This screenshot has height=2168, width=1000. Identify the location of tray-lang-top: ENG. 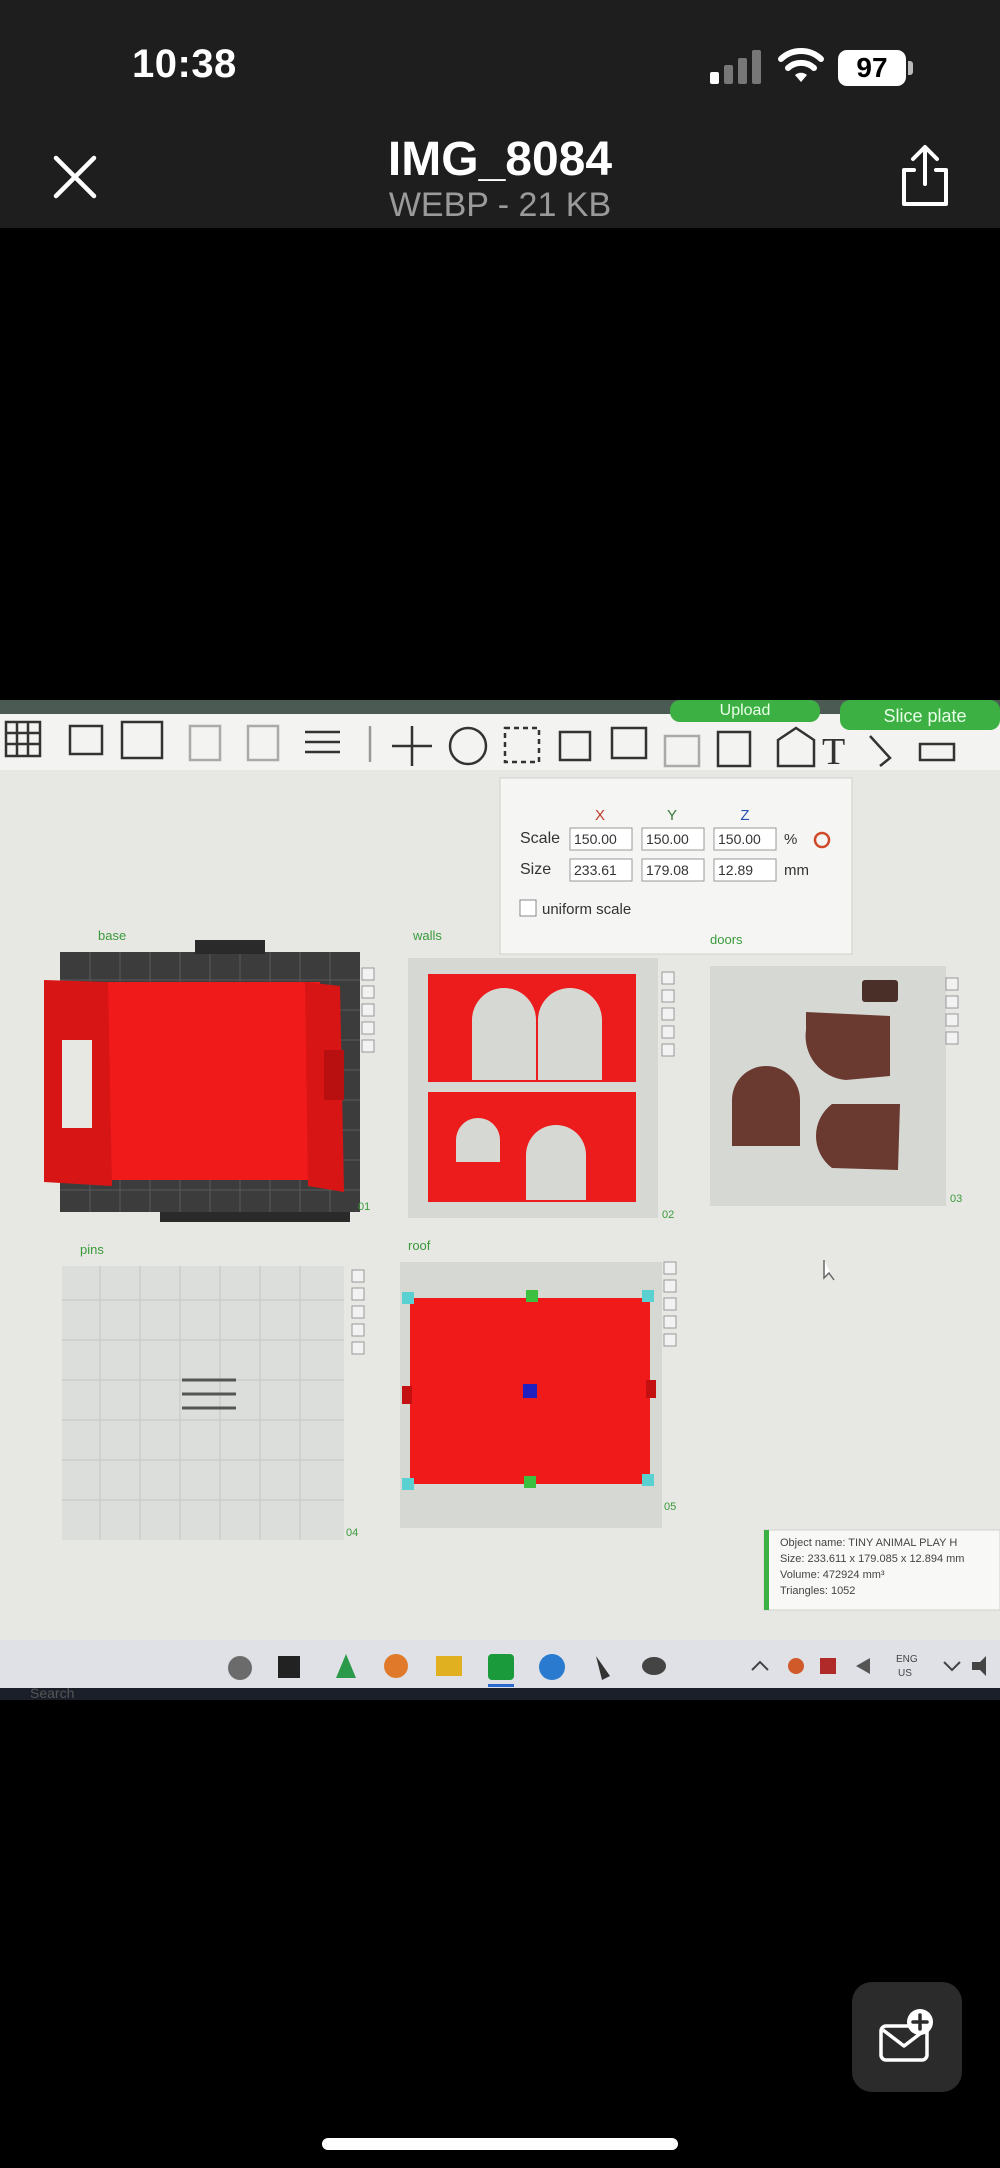
(907, 1659).